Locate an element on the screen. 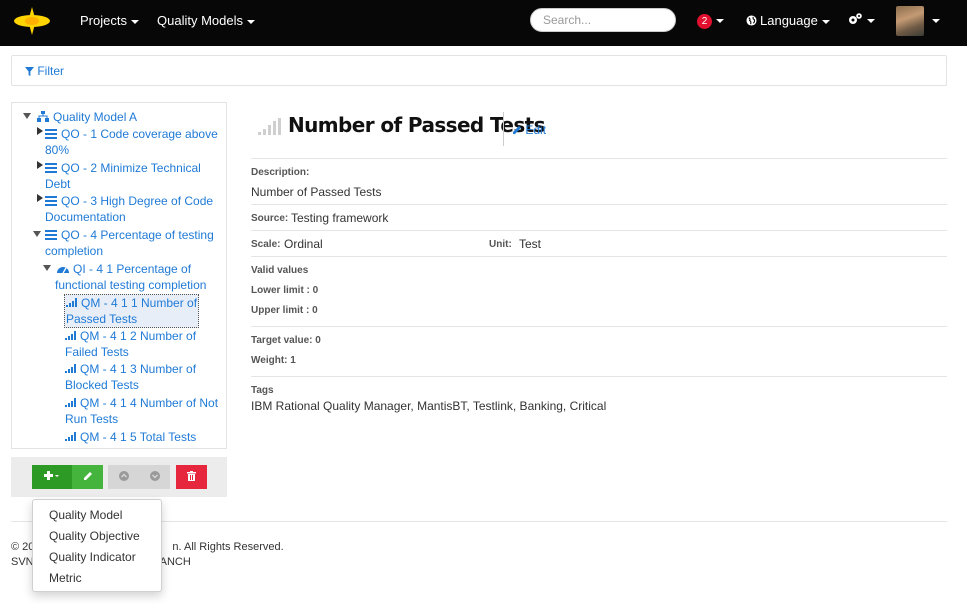  page-title: Number of Passed Tests is located at coordinates (417, 125).